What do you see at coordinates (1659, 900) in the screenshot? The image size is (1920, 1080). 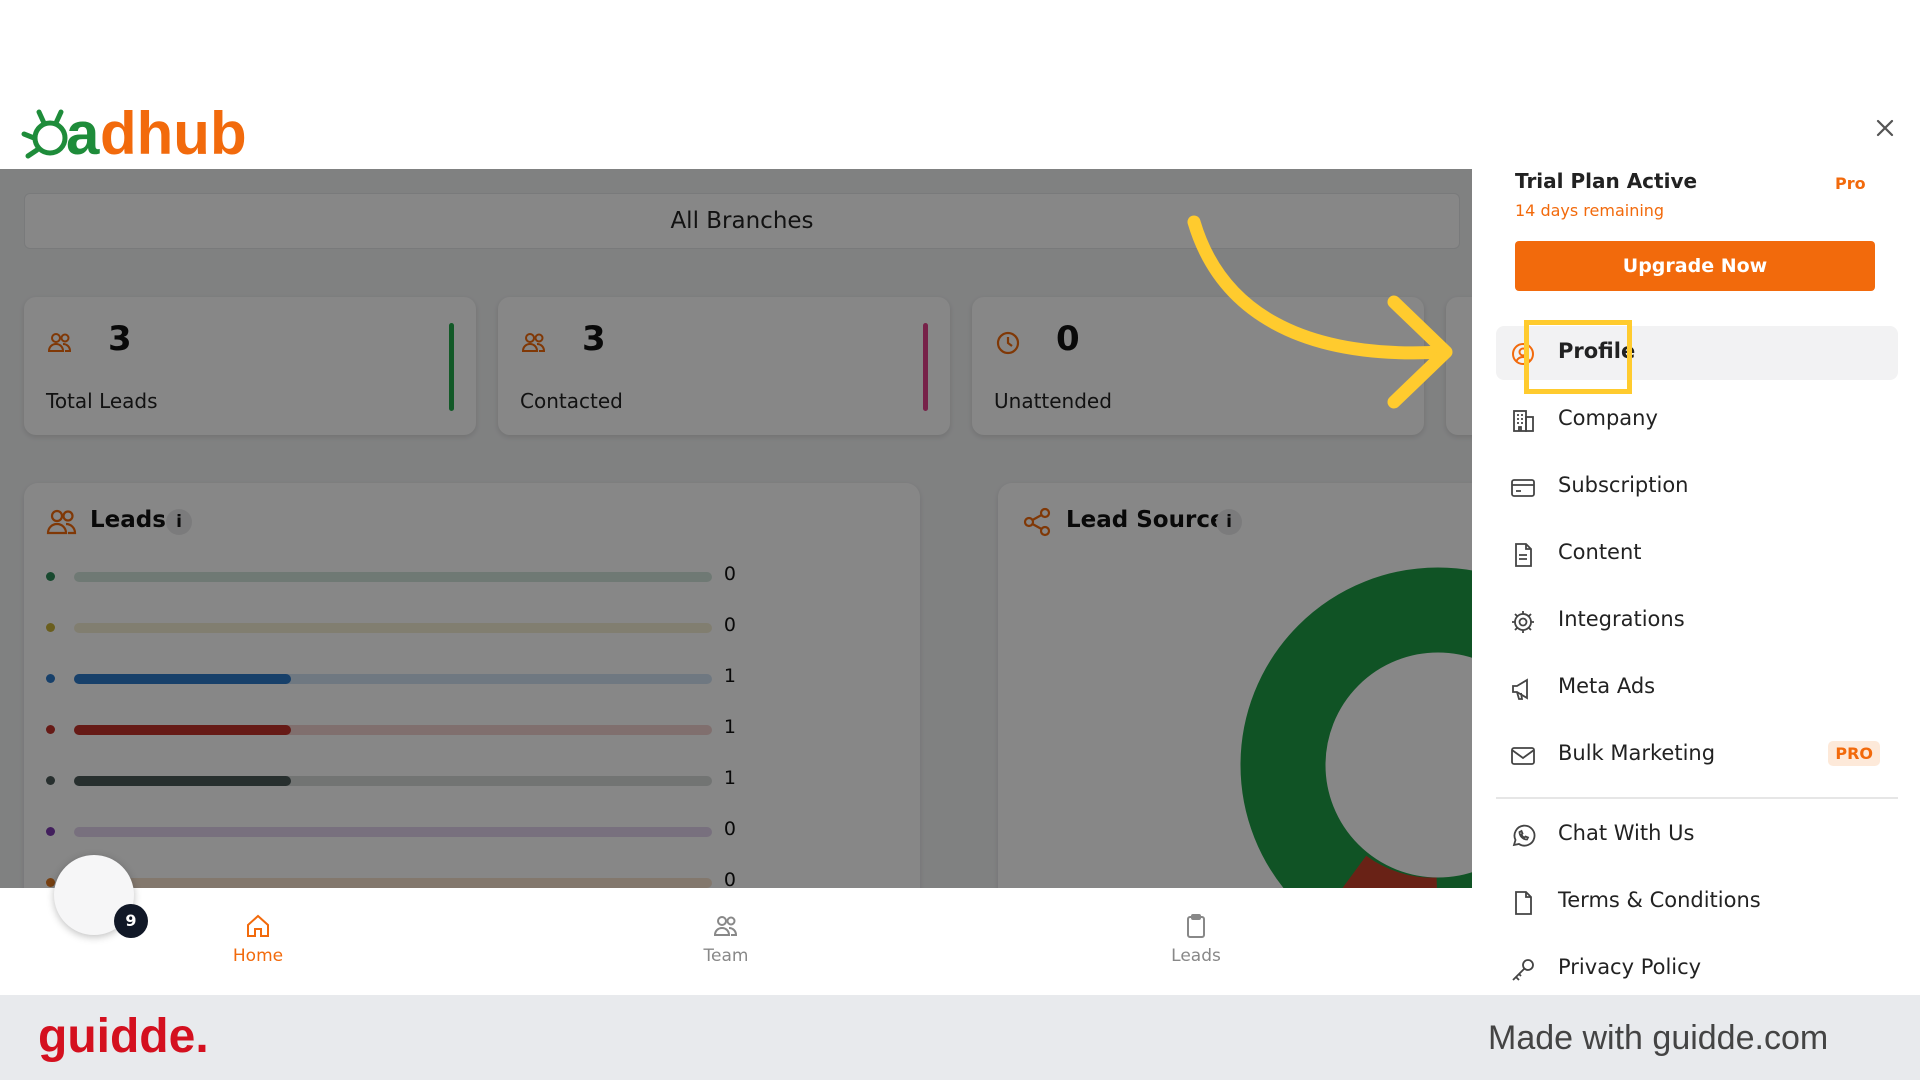 I see `menu-label: Terms & Conditions` at bounding box center [1659, 900].